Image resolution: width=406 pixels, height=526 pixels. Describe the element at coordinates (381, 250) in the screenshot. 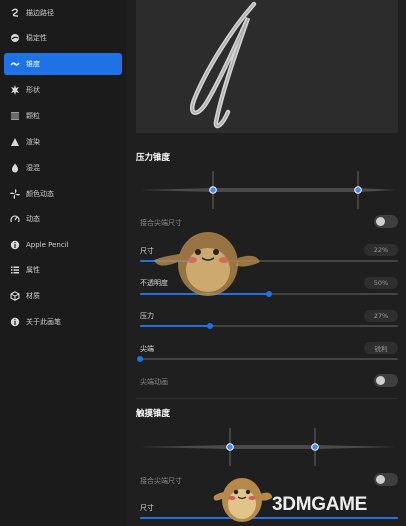

I see `pressure-size-value: 22%` at that location.